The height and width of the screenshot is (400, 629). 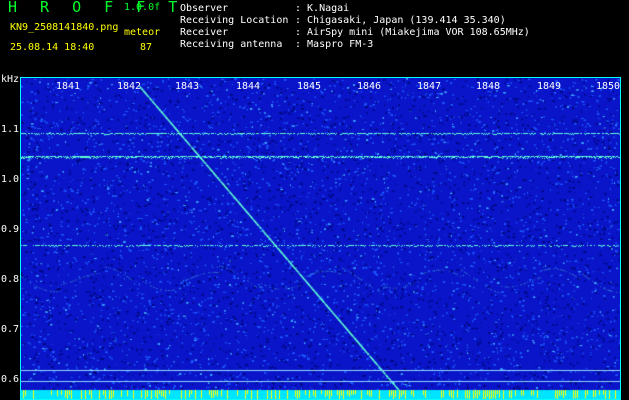 What do you see at coordinates (549, 86) in the screenshot?
I see `time-tick-label: 1849` at bounding box center [549, 86].